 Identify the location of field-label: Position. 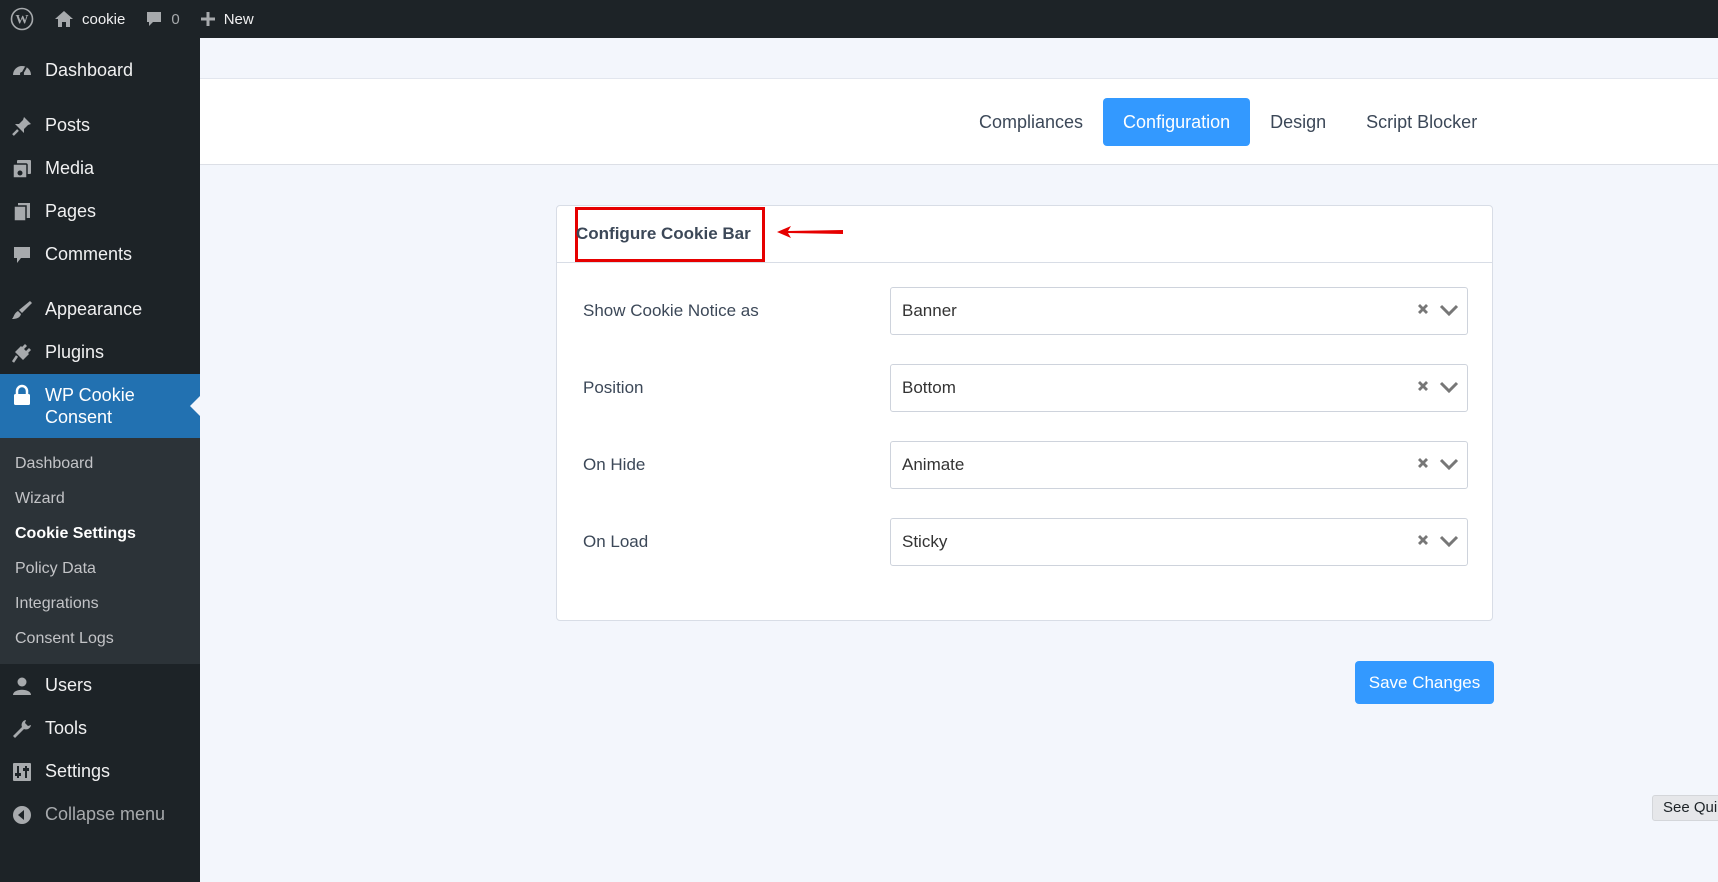
(613, 387).